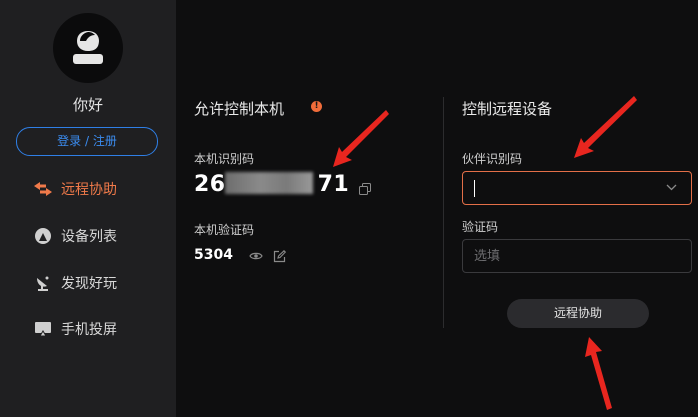 The width and height of the screenshot is (698, 417). Describe the element at coordinates (577, 256) in the screenshot. I see `verify-code-input` at that location.